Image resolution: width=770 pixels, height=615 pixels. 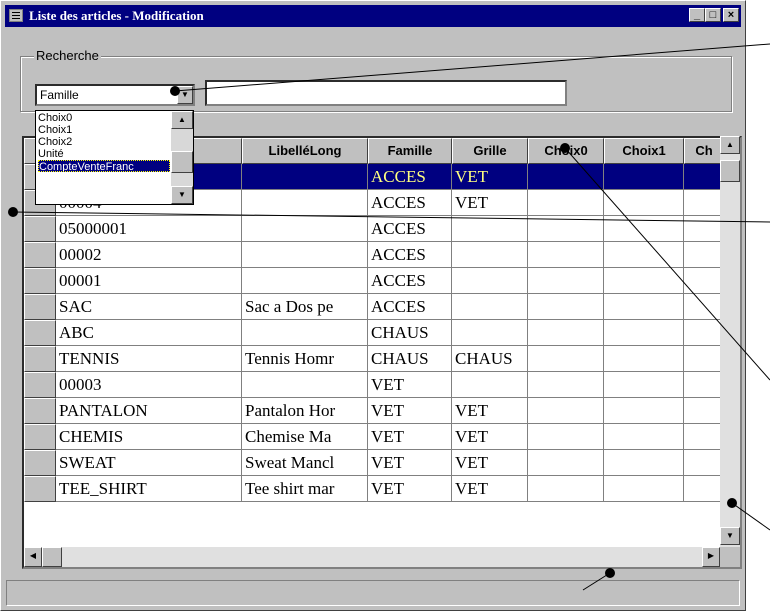 I want to click on callout-dot-column, so click(x=565, y=148).